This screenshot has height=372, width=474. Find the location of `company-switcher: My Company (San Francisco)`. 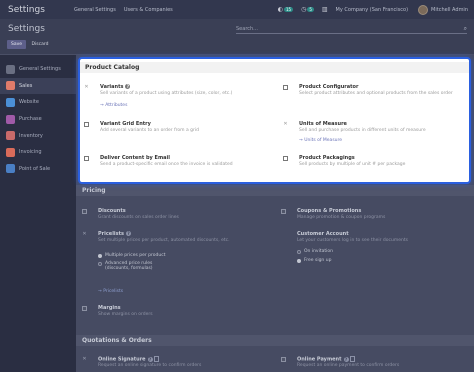

company-switcher: My Company (San Francisco) is located at coordinates (372, 10).